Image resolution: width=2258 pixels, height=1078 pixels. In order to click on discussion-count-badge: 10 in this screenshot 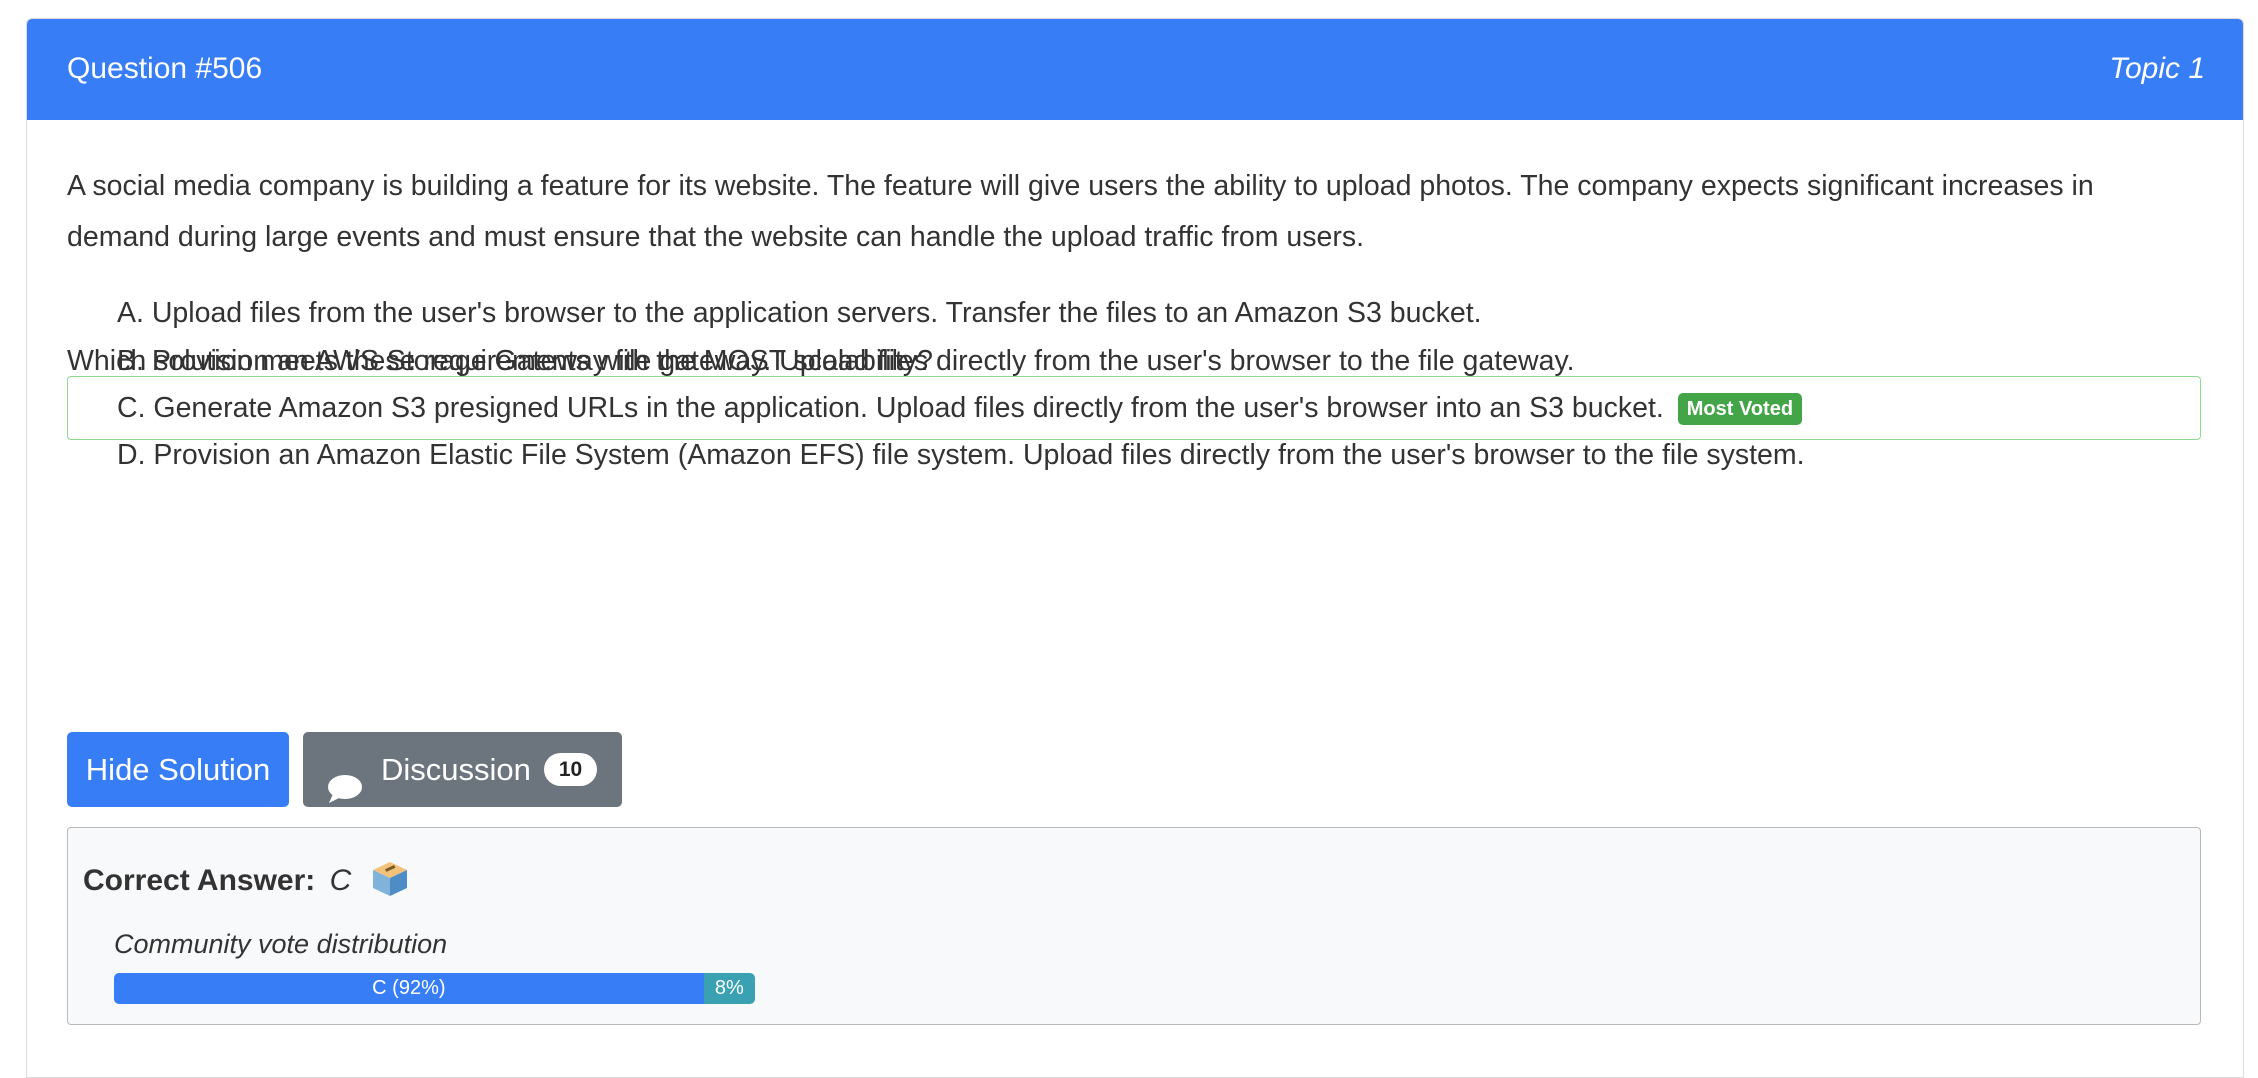, I will do `click(570, 769)`.